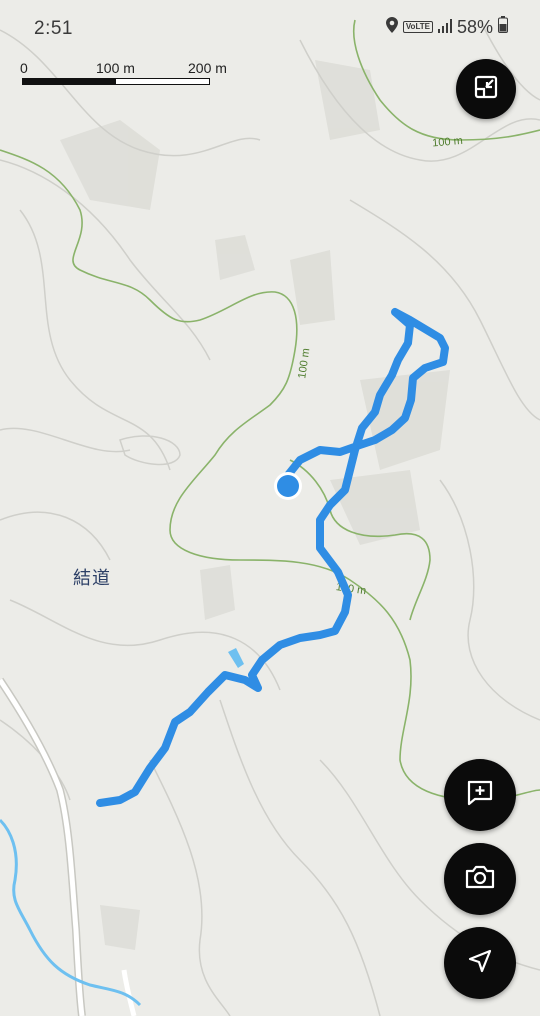 This screenshot has width=540, height=1016. I want to click on waypoint-marker, so click(236, 658).